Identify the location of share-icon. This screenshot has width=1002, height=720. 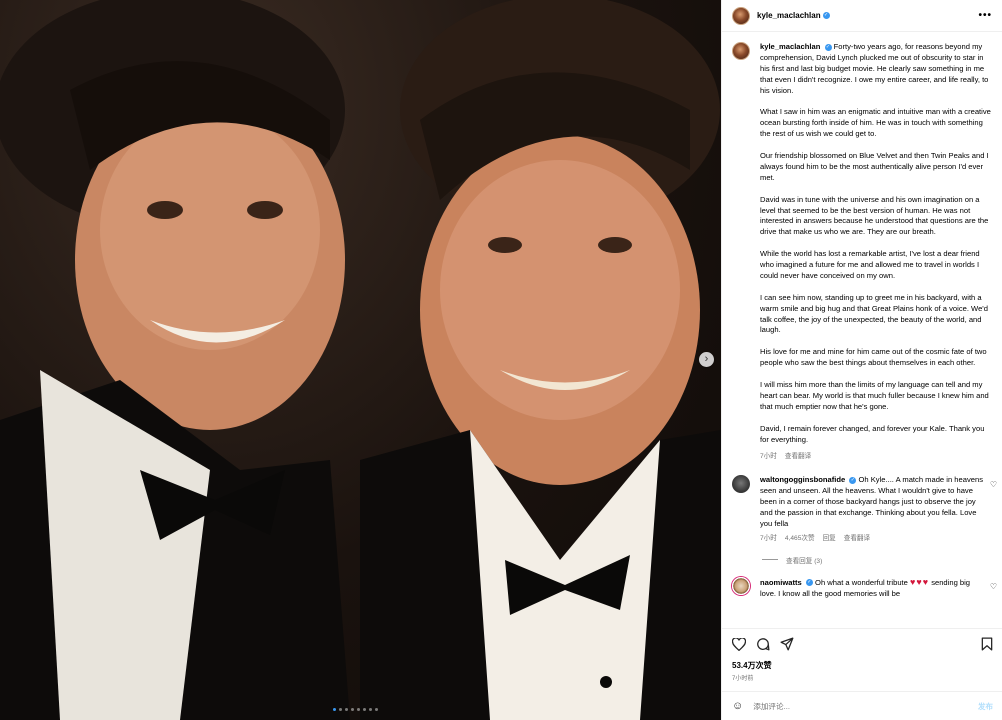
(787, 644).